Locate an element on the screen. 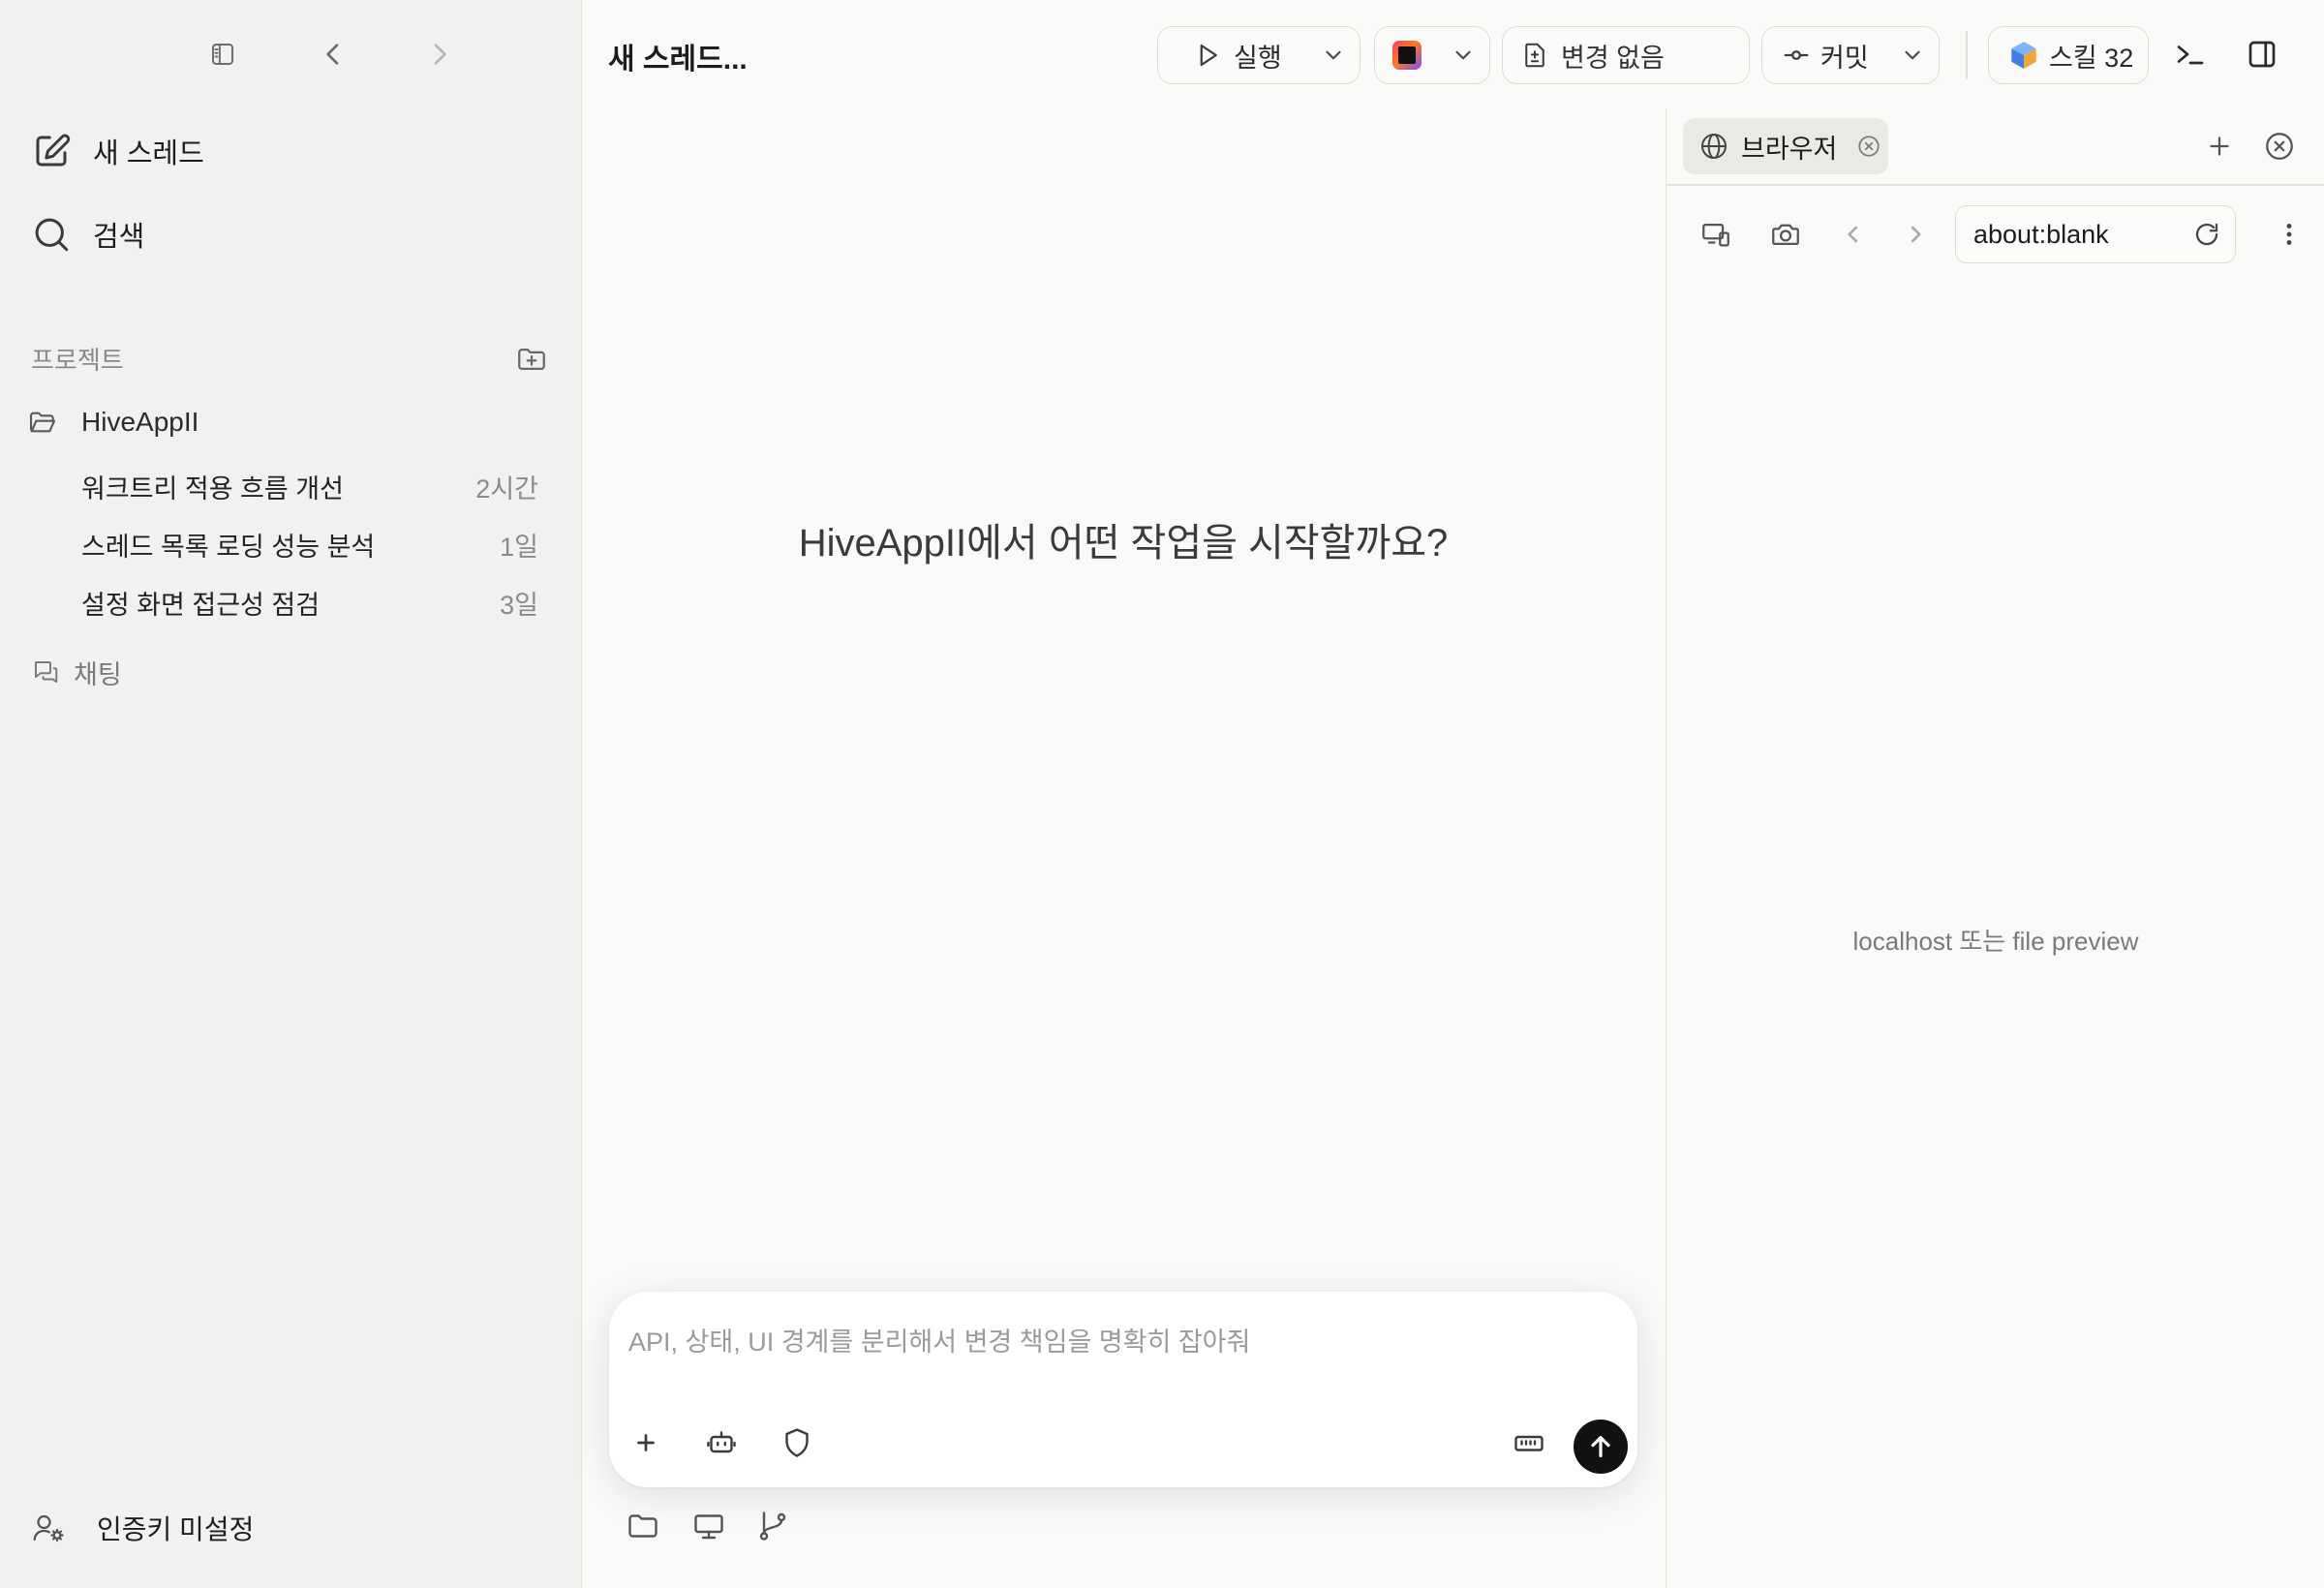  diff-file-icon is located at coordinates (1534, 55).